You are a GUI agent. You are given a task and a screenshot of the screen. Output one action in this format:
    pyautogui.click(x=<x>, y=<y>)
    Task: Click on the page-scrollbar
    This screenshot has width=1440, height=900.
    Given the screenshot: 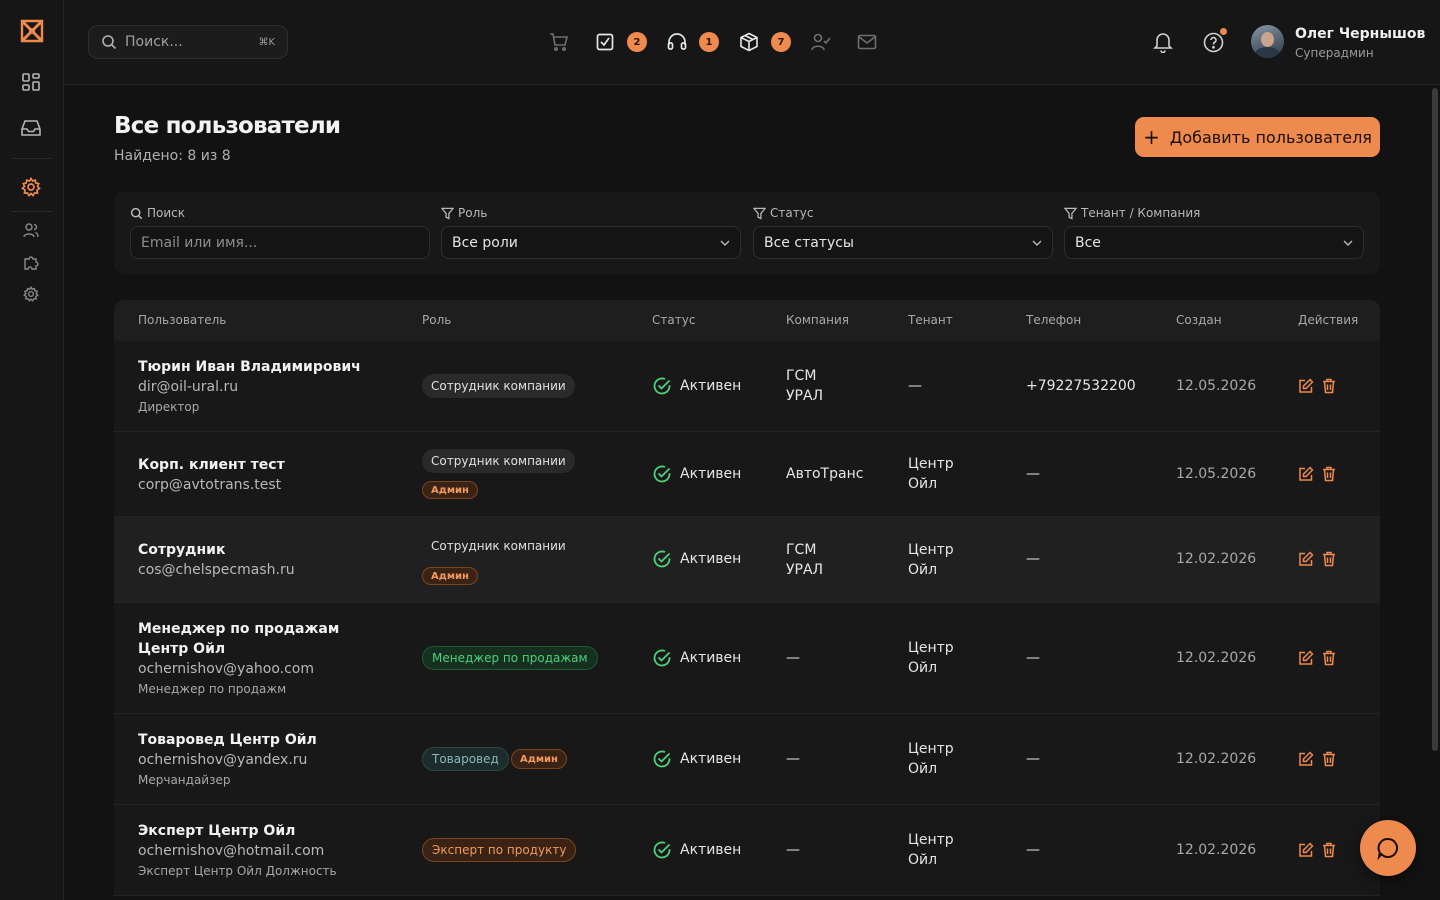 What is the action you would take?
    pyautogui.click(x=1435, y=419)
    